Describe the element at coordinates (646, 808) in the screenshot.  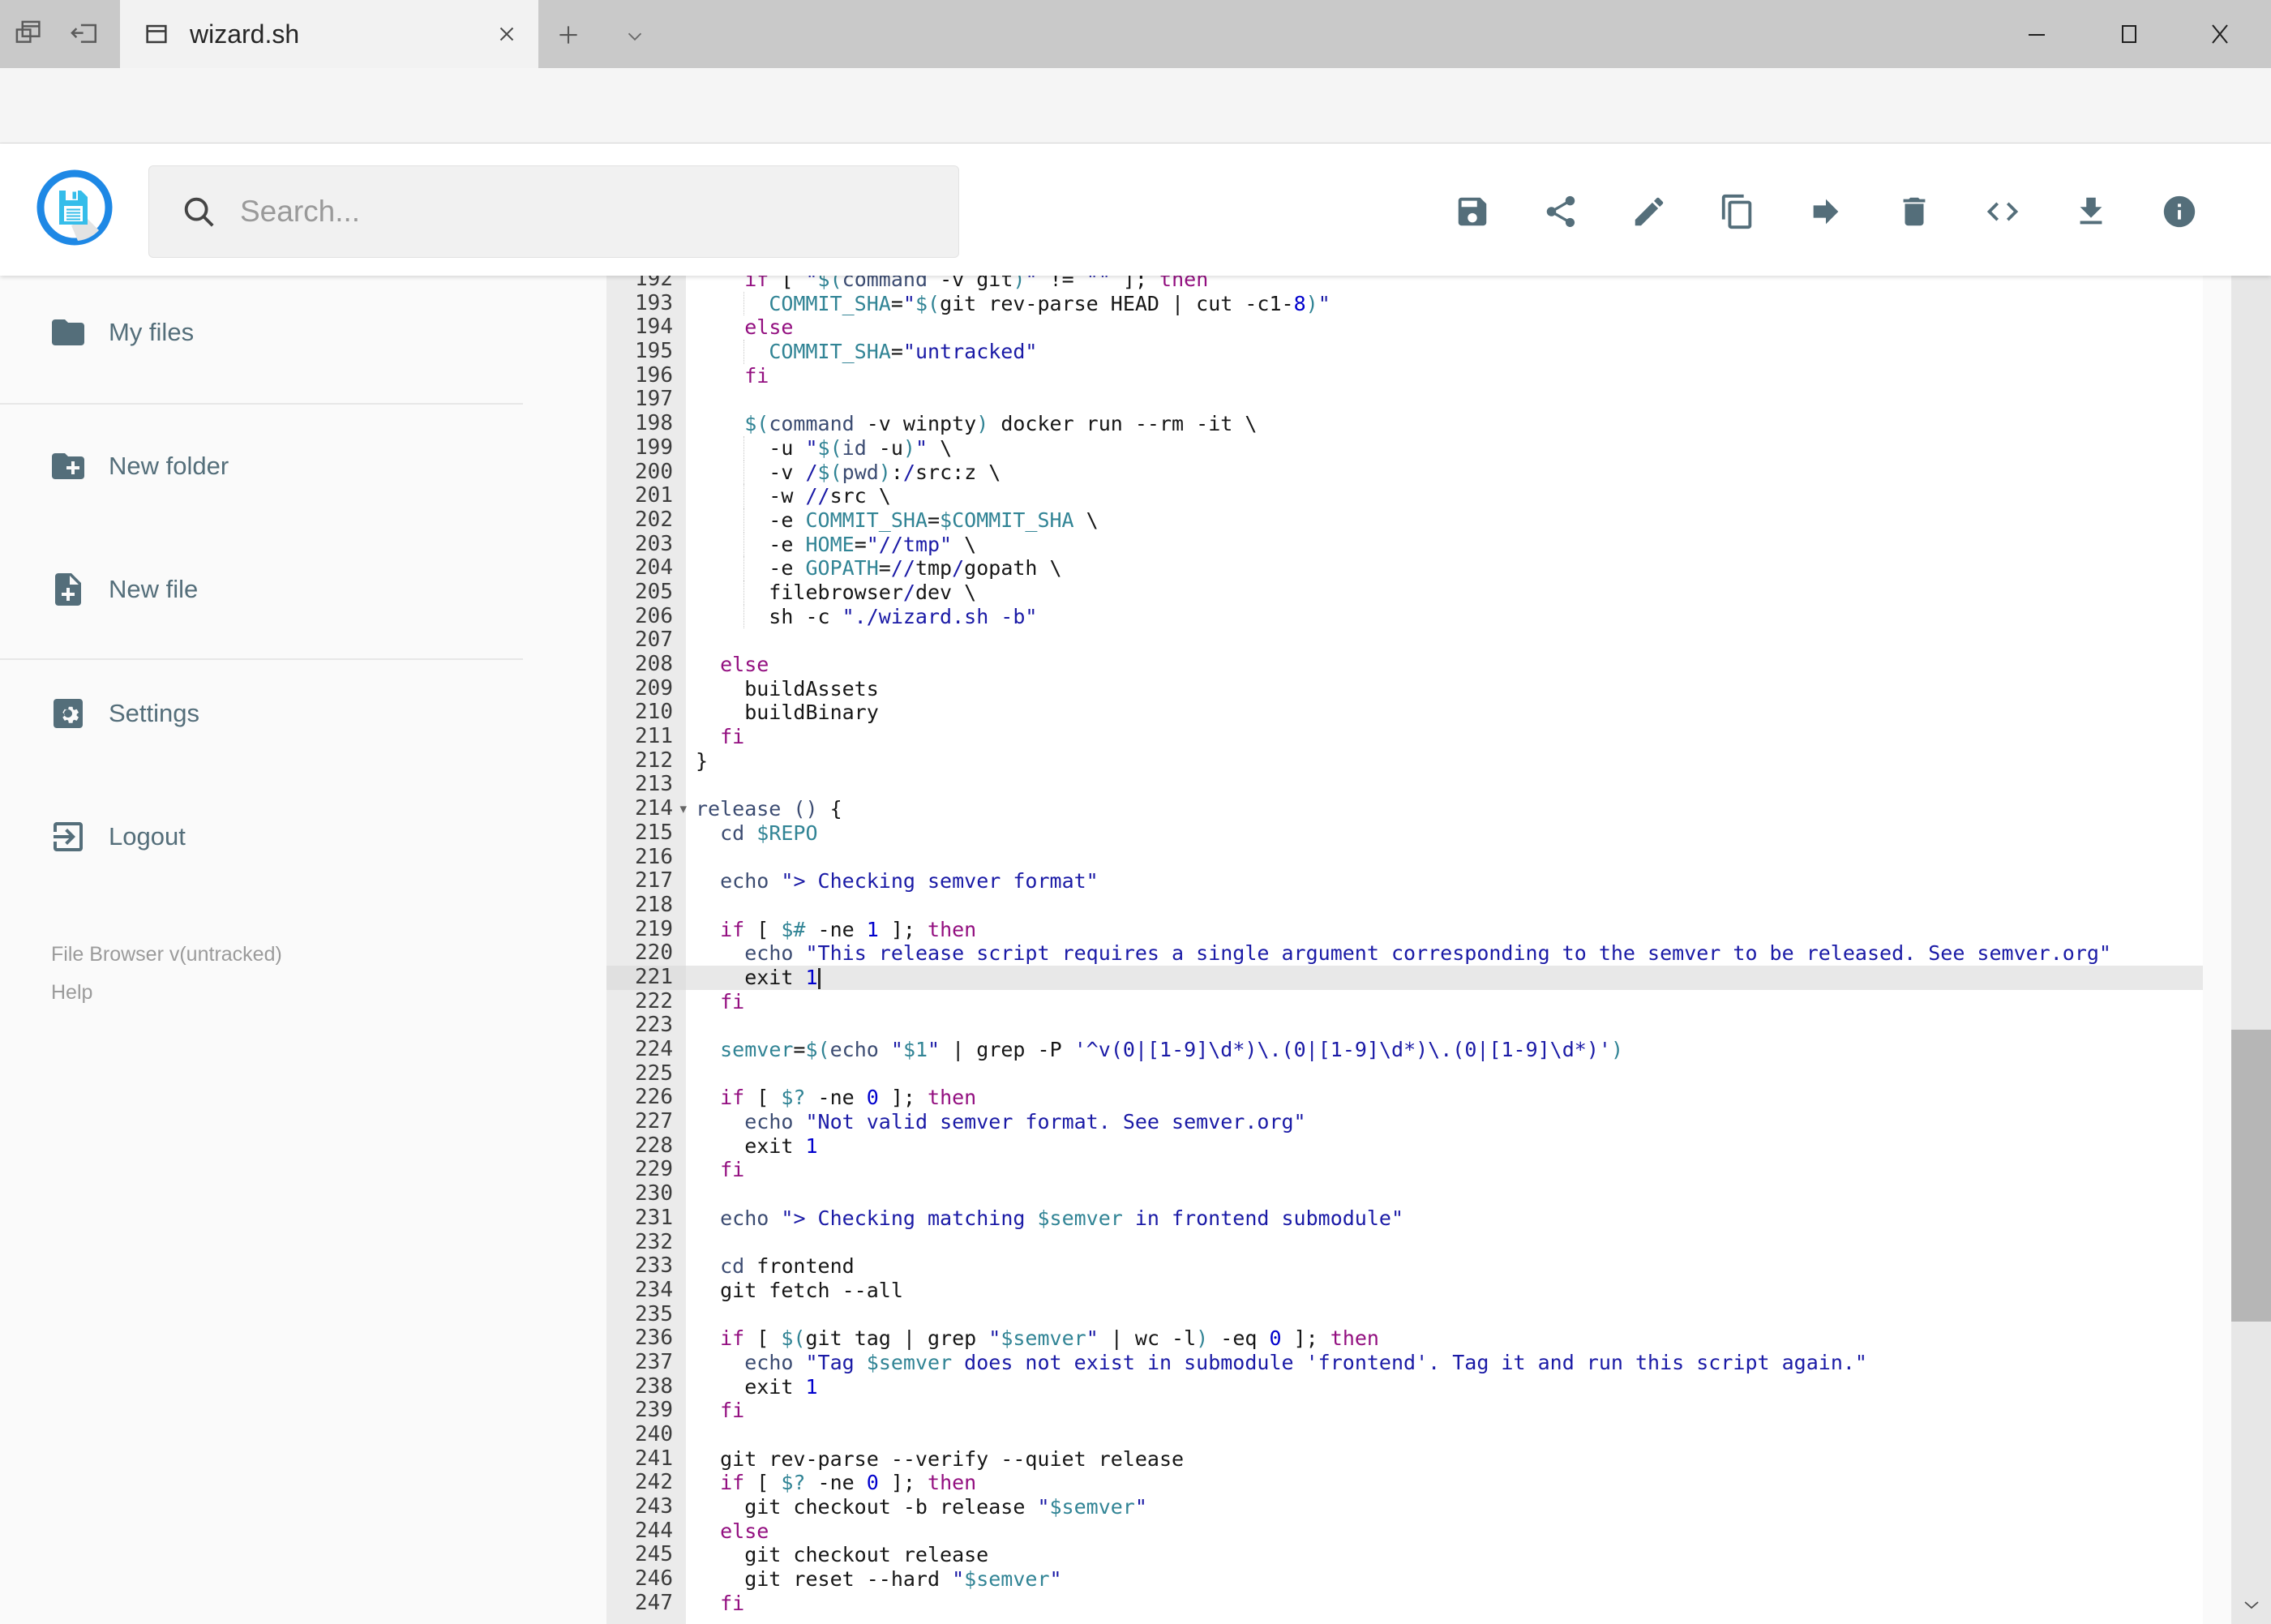
I see `line-number: 214 ▾` at that location.